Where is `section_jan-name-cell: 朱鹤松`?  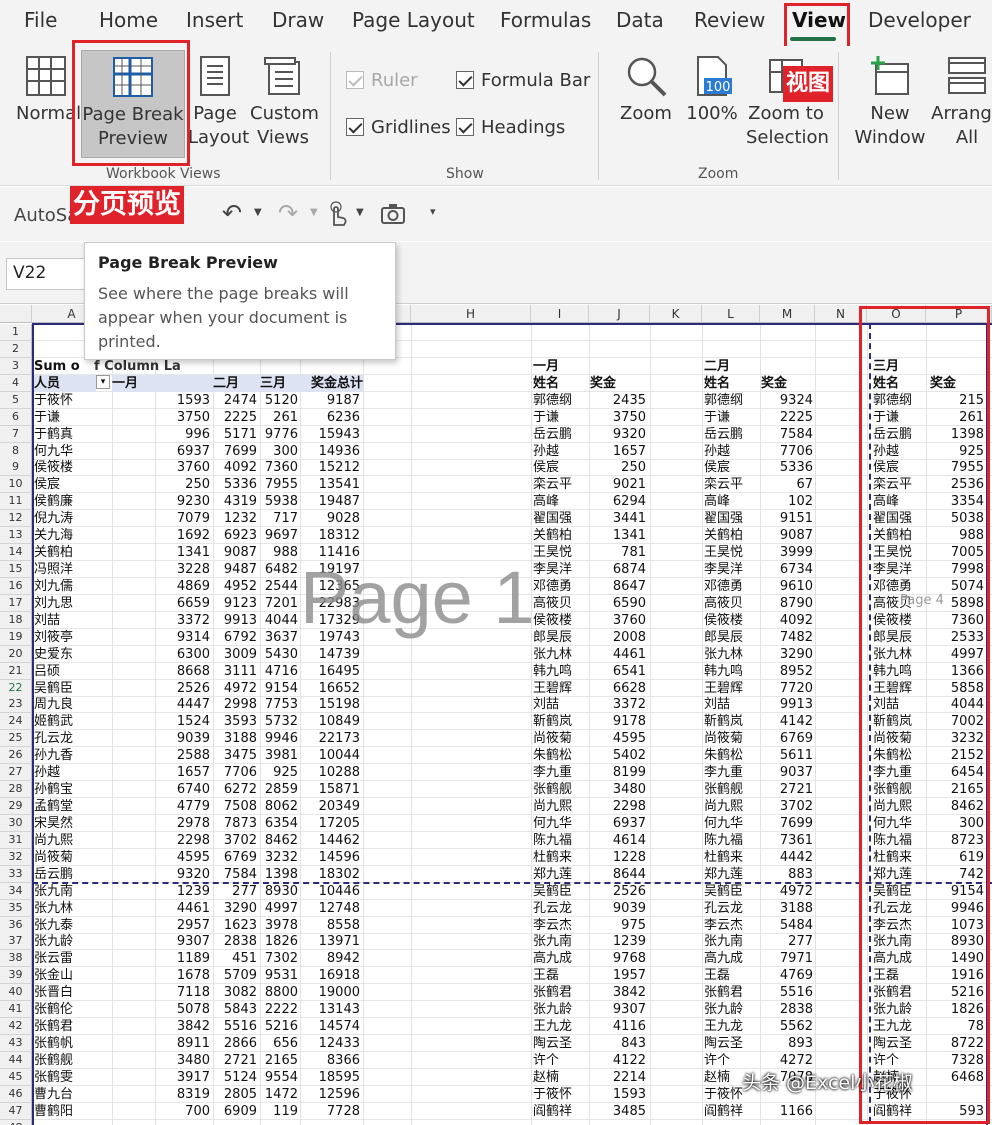
section_jan-name-cell: 朱鹤松 is located at coordinates (561, 755).